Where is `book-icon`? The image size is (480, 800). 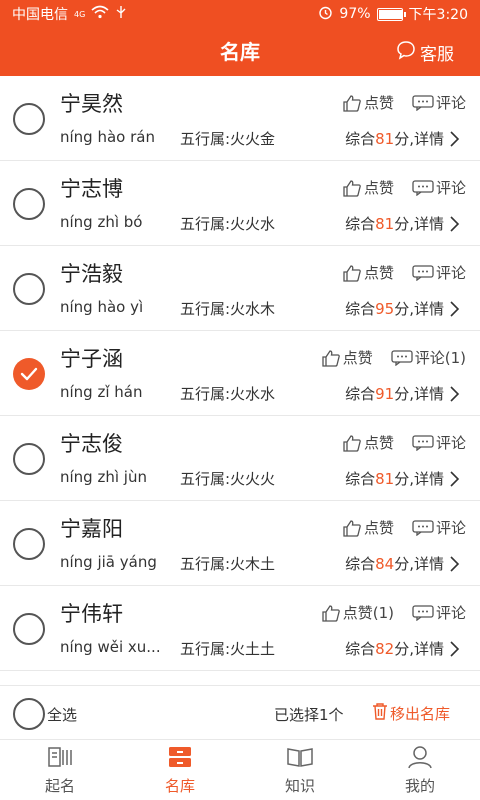
book-icon is located at coordinates (60, 759).